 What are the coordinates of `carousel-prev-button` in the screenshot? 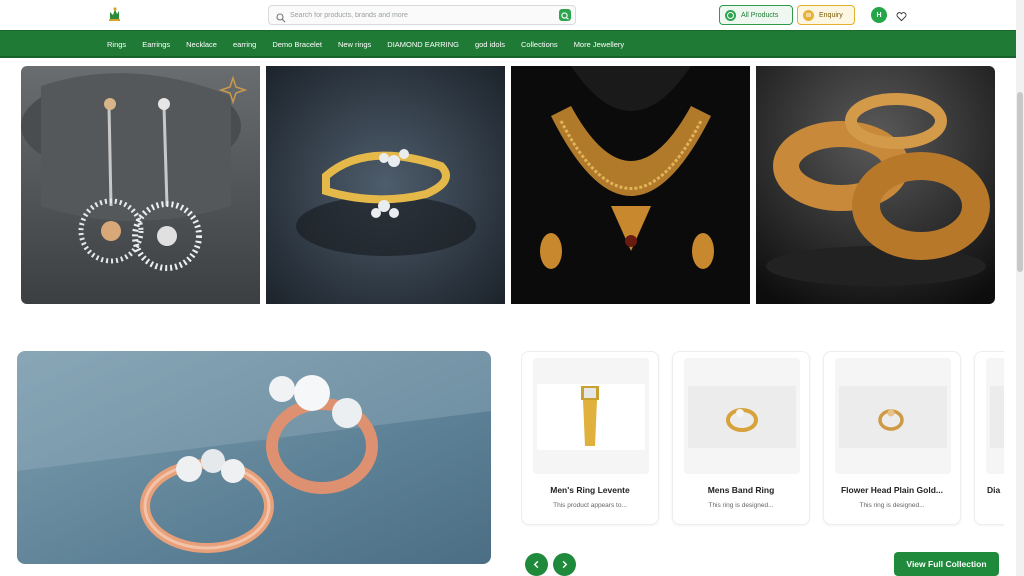 It's located at (536, 564).